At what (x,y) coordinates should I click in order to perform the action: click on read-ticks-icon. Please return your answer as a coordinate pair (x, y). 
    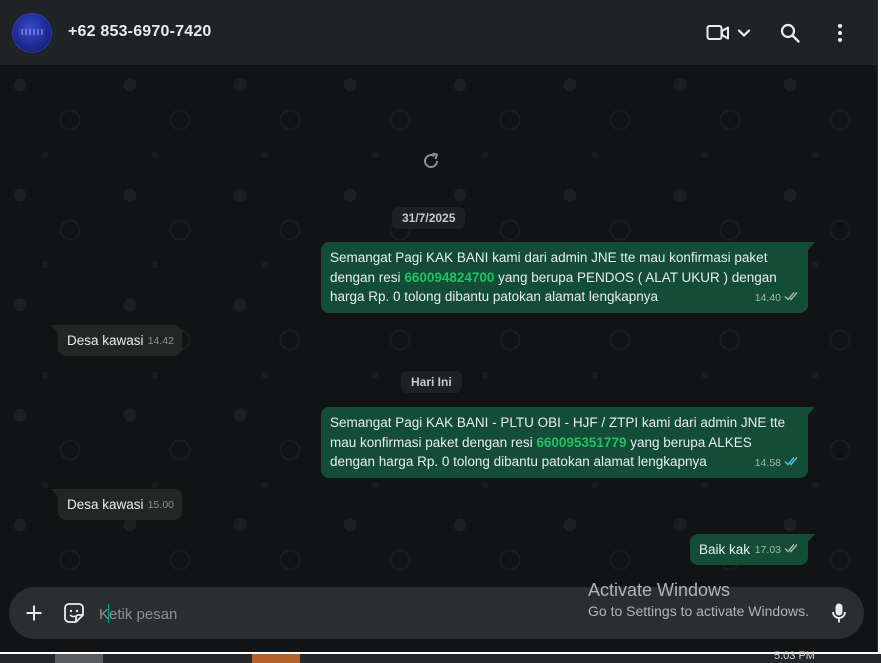
    Looking at the image, I should click on (792, 464).